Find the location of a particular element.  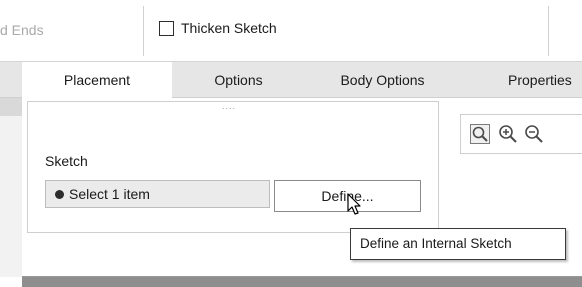

tab-properties: Properties is located at coordinates (521, 80).